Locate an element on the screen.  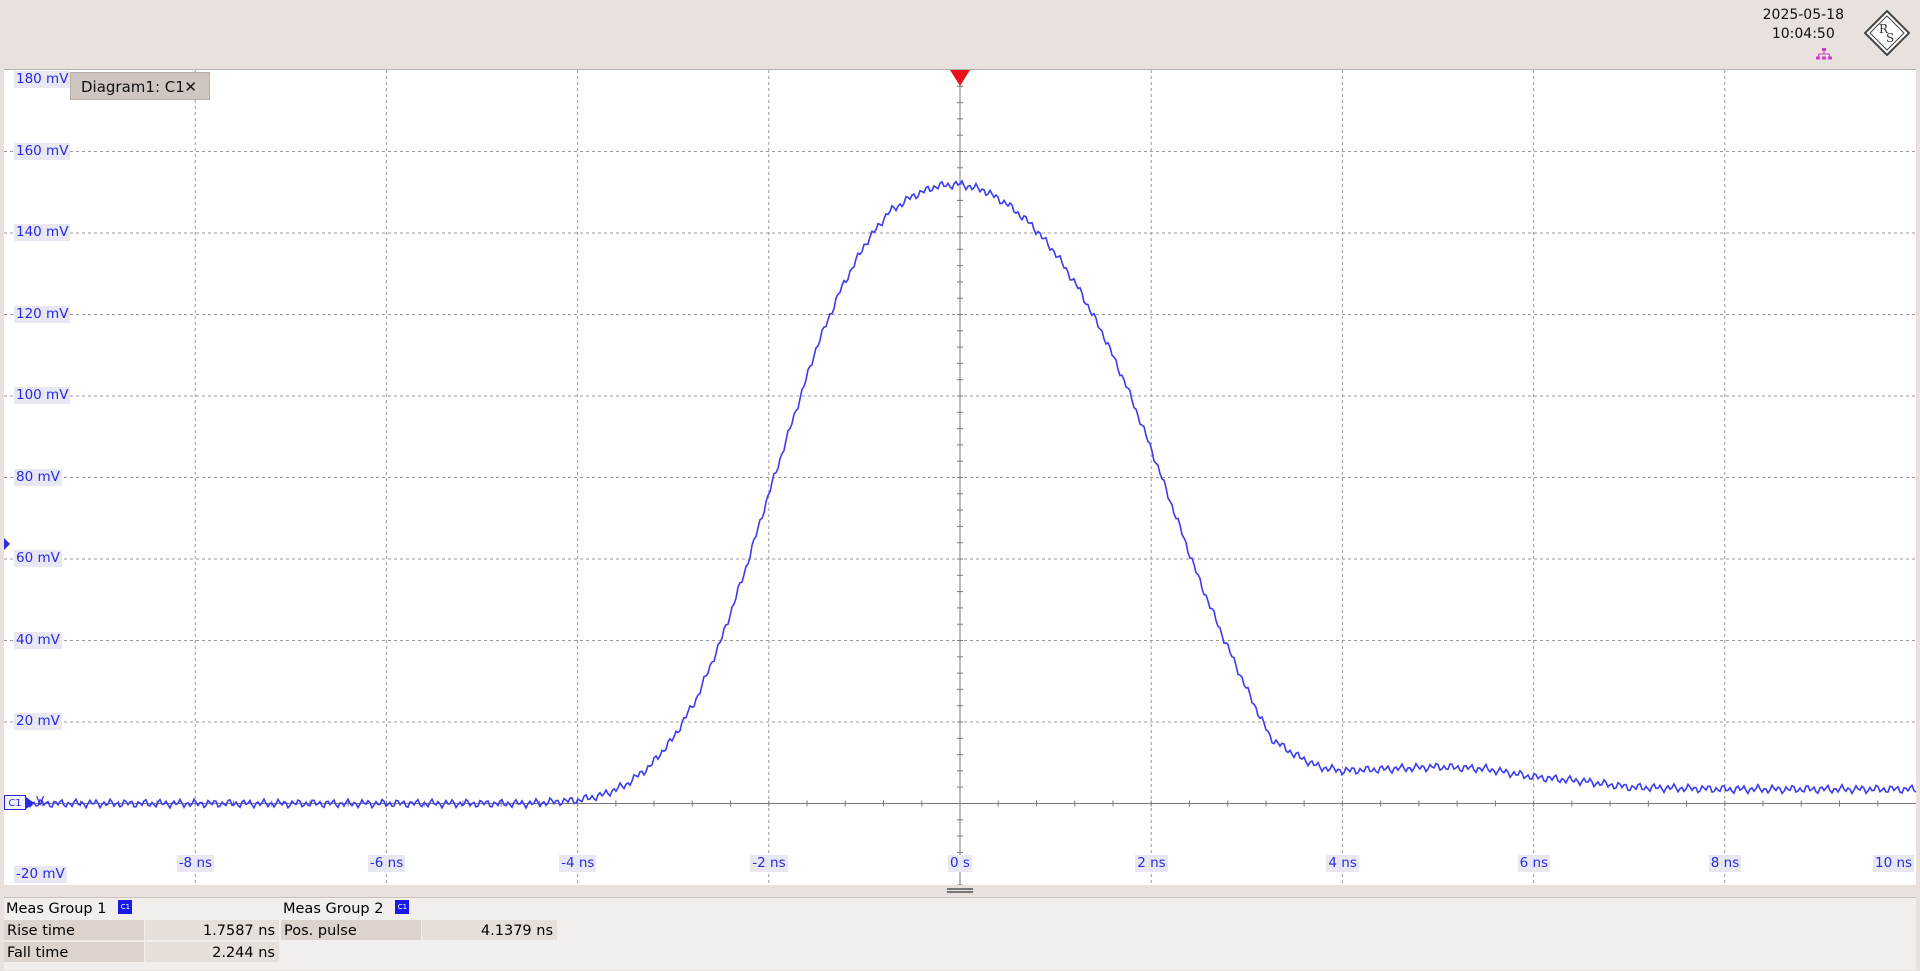
y-tick-label: 20 mV is located at coordinates (38, 721).